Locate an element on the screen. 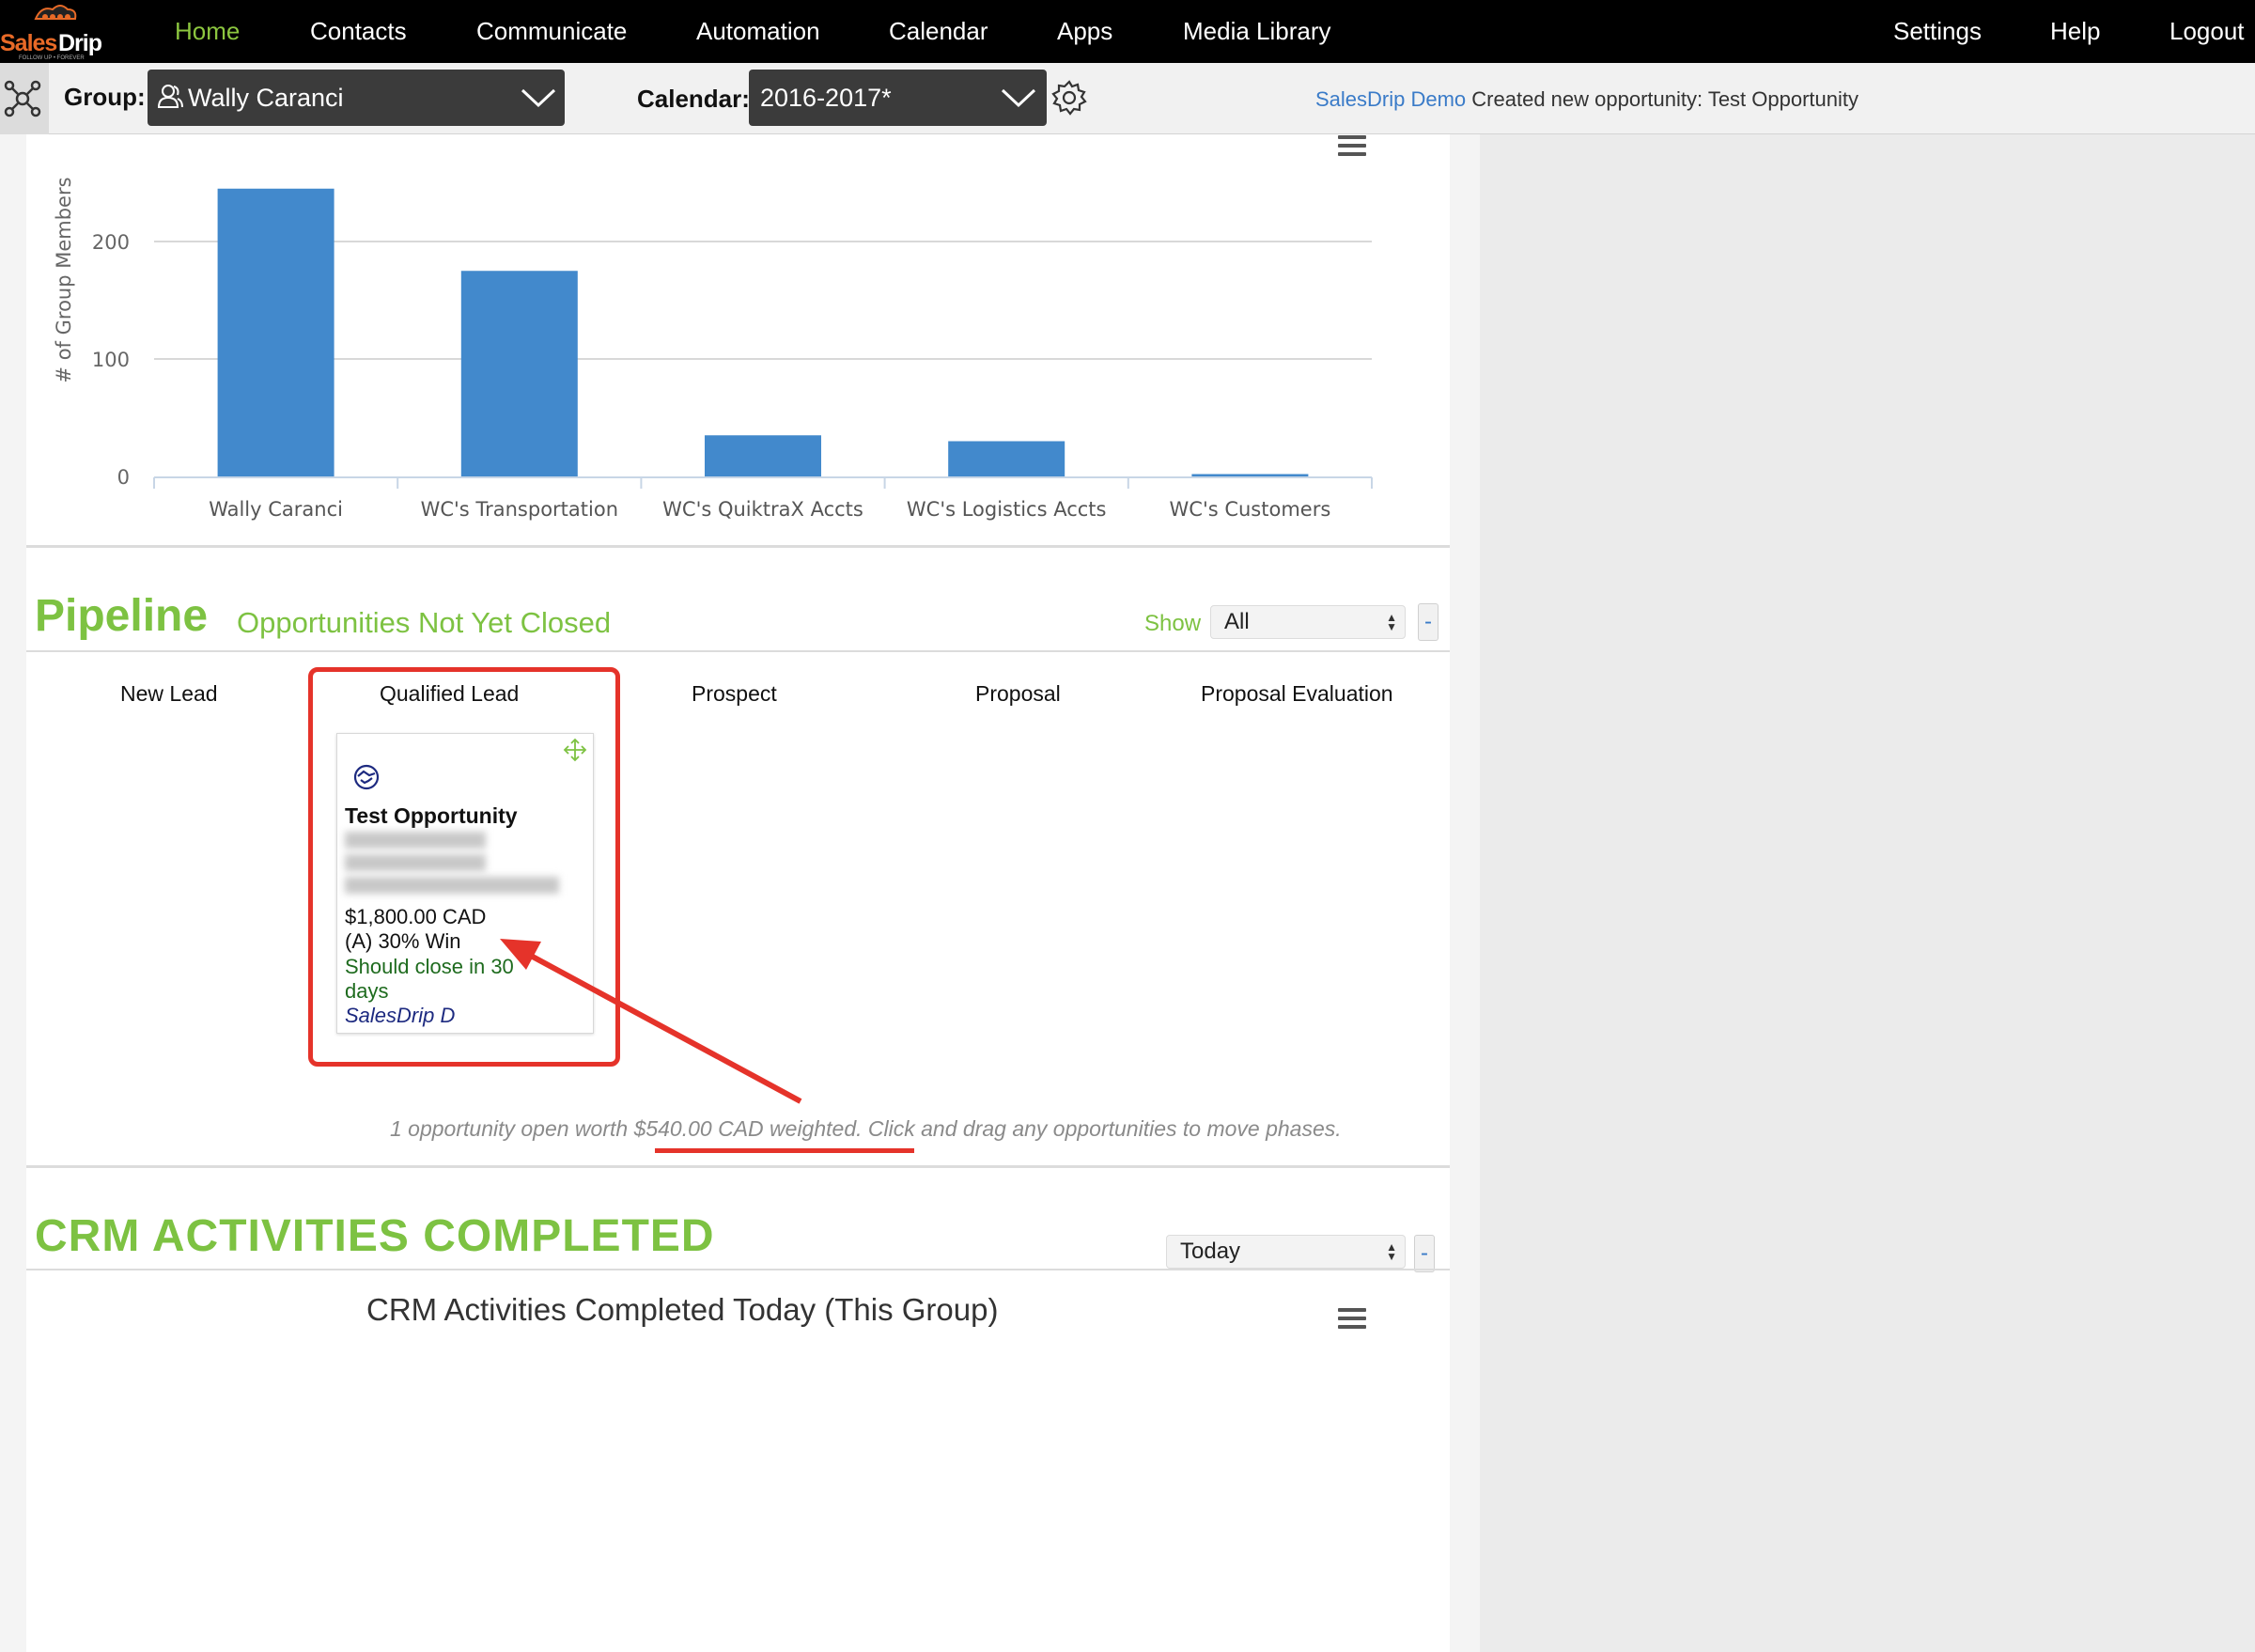  nav-logout: Logout is located at coordinates (2207, 31).